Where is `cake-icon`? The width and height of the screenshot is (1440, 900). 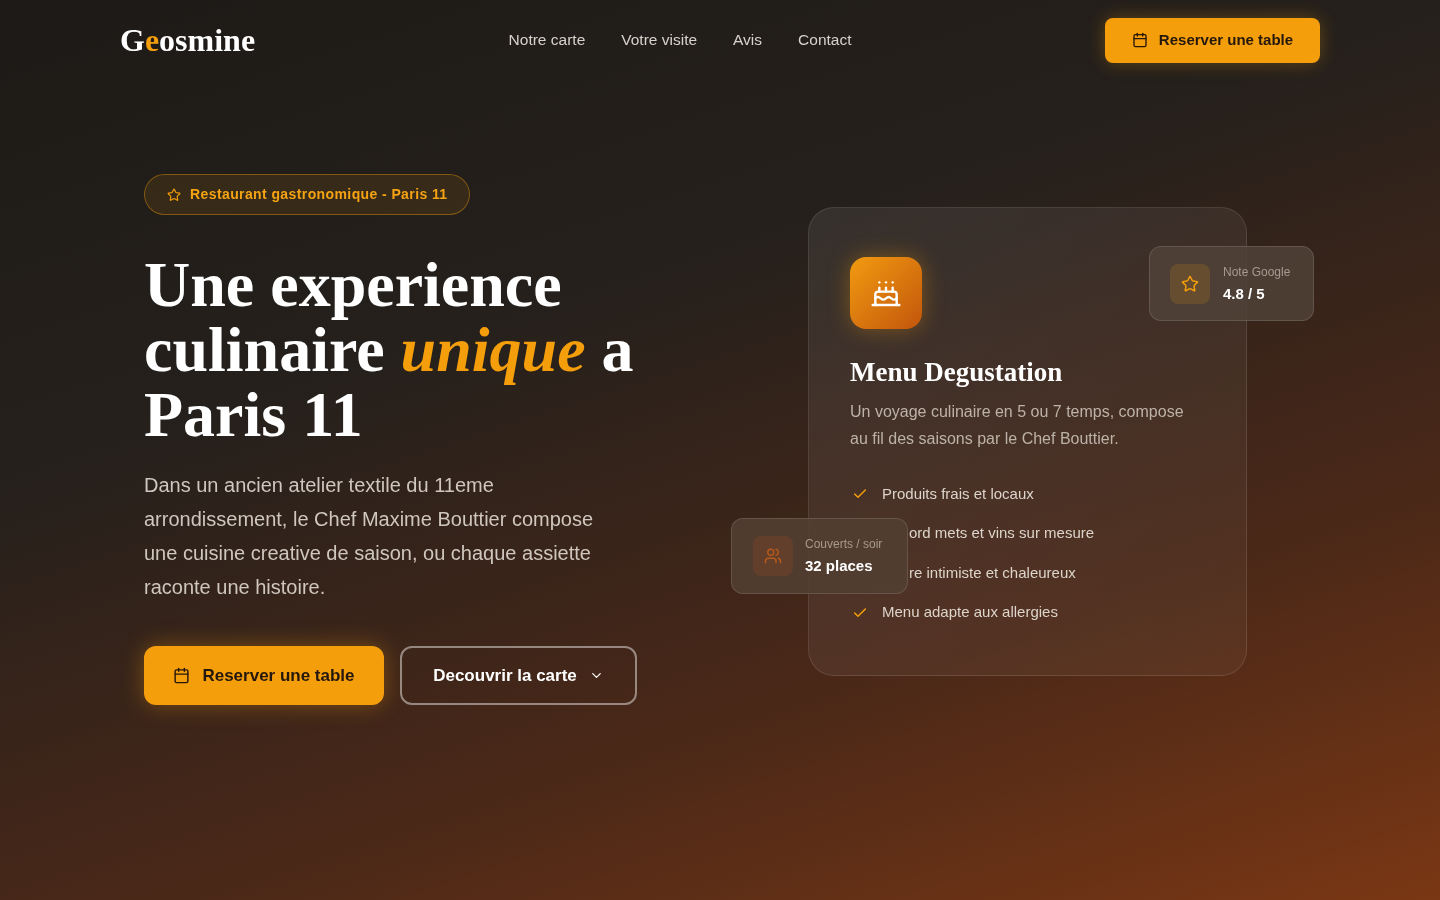
cake-icon is located at coordinates (886, 293).